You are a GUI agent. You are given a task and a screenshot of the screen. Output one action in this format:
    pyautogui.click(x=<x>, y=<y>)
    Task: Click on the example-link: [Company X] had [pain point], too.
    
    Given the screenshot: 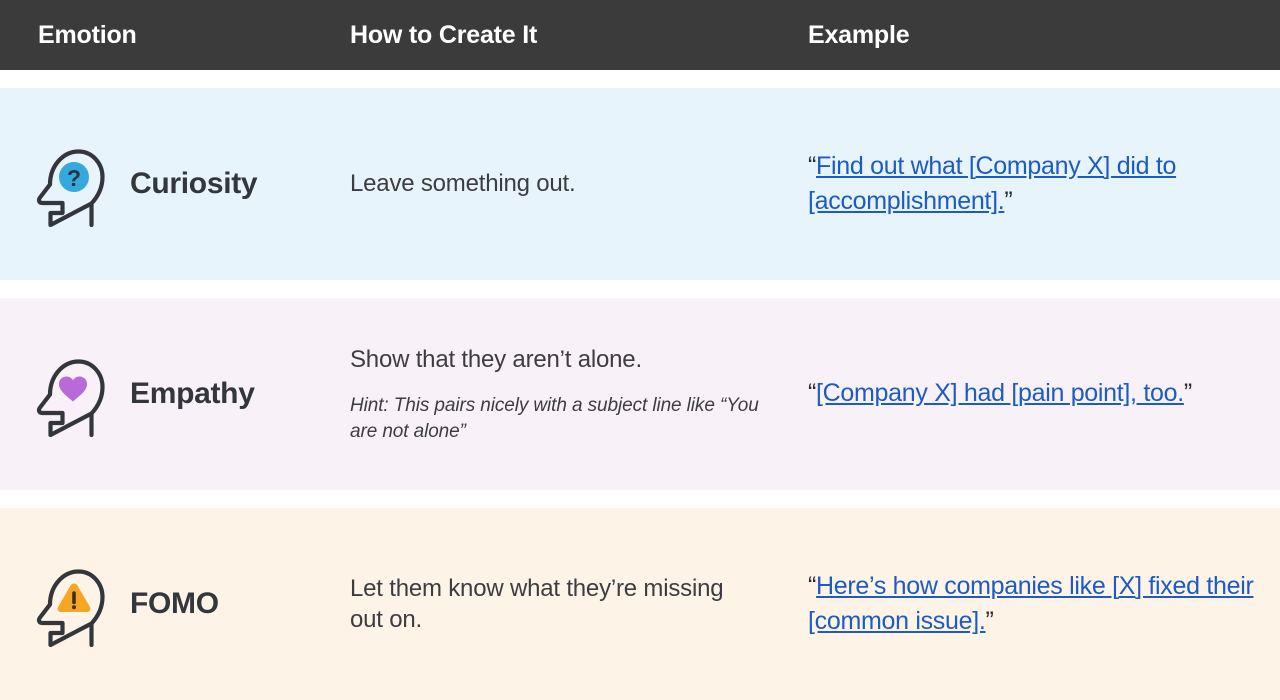 What is the action you would take?
    pyautogui.click(x=1000, y=393)
    